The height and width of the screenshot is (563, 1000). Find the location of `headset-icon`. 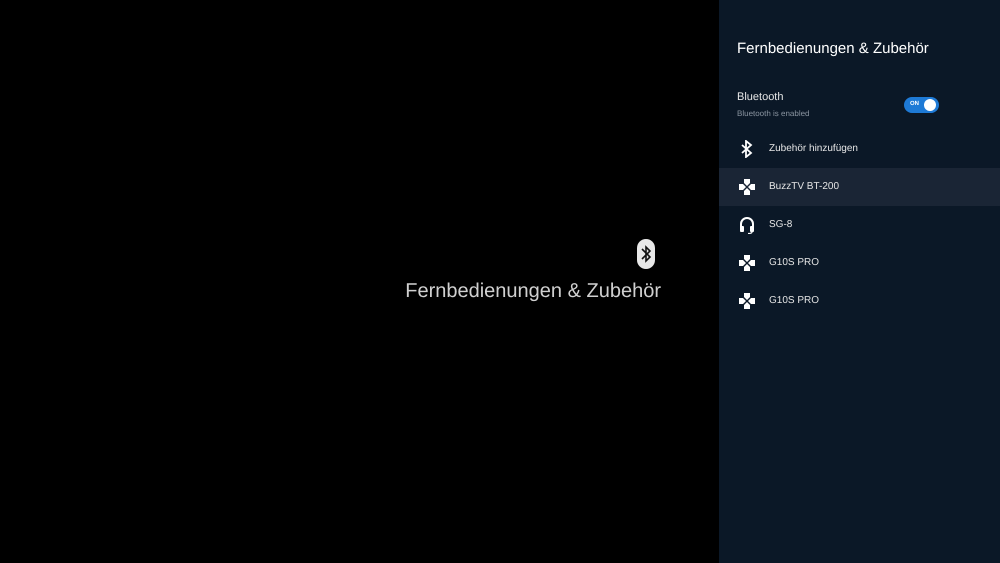

headset-icon is located at coordinates (747, 225).